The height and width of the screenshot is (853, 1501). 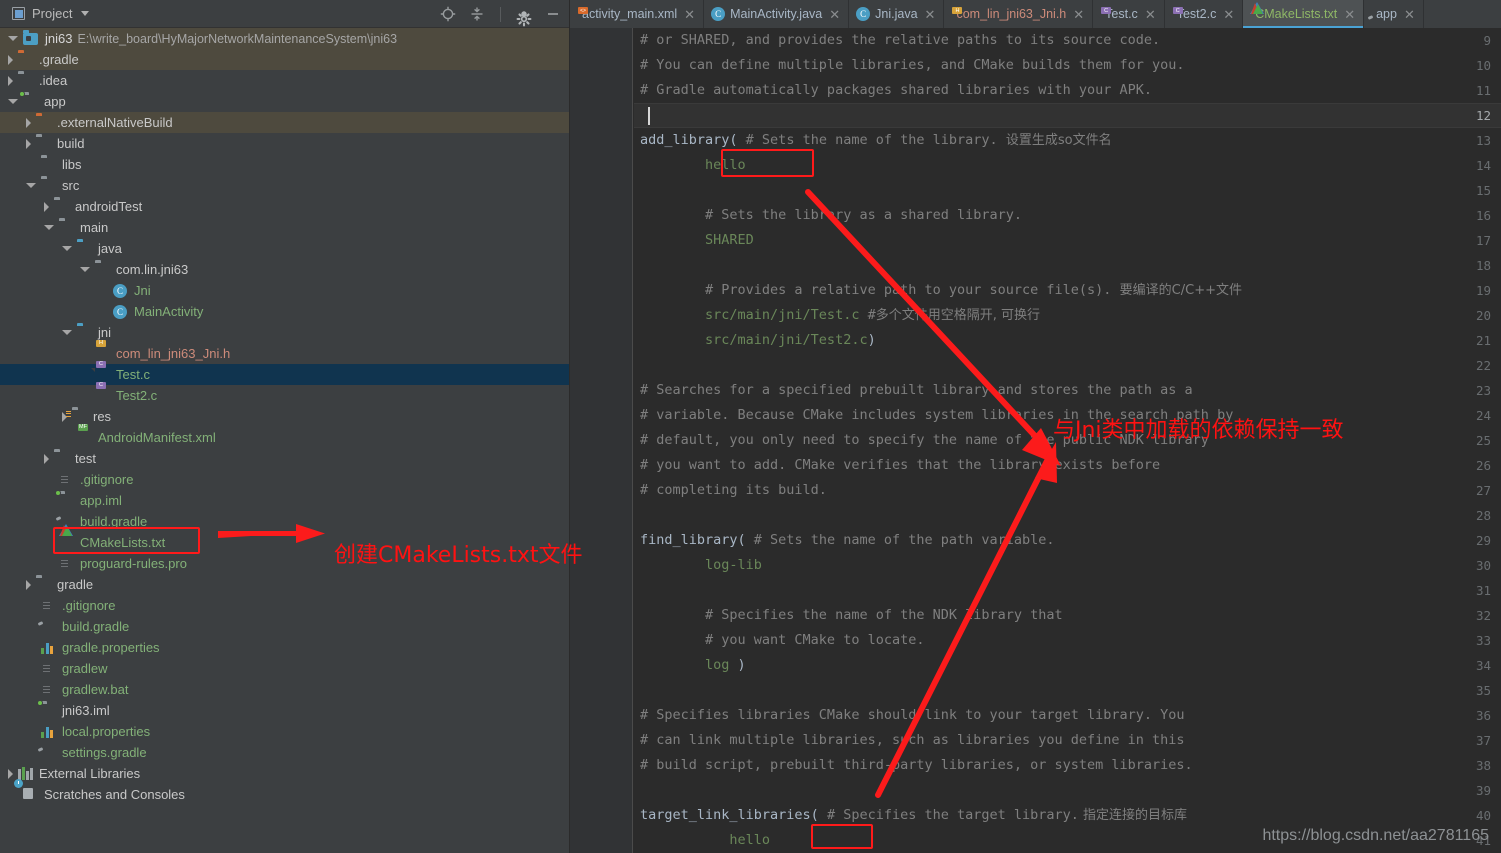 What do you see at coordinates (284, 122) in the screenshot?
I see `tree-item--externalnativebuild: .externalNativeBuild` at bounding box center [284, 122].